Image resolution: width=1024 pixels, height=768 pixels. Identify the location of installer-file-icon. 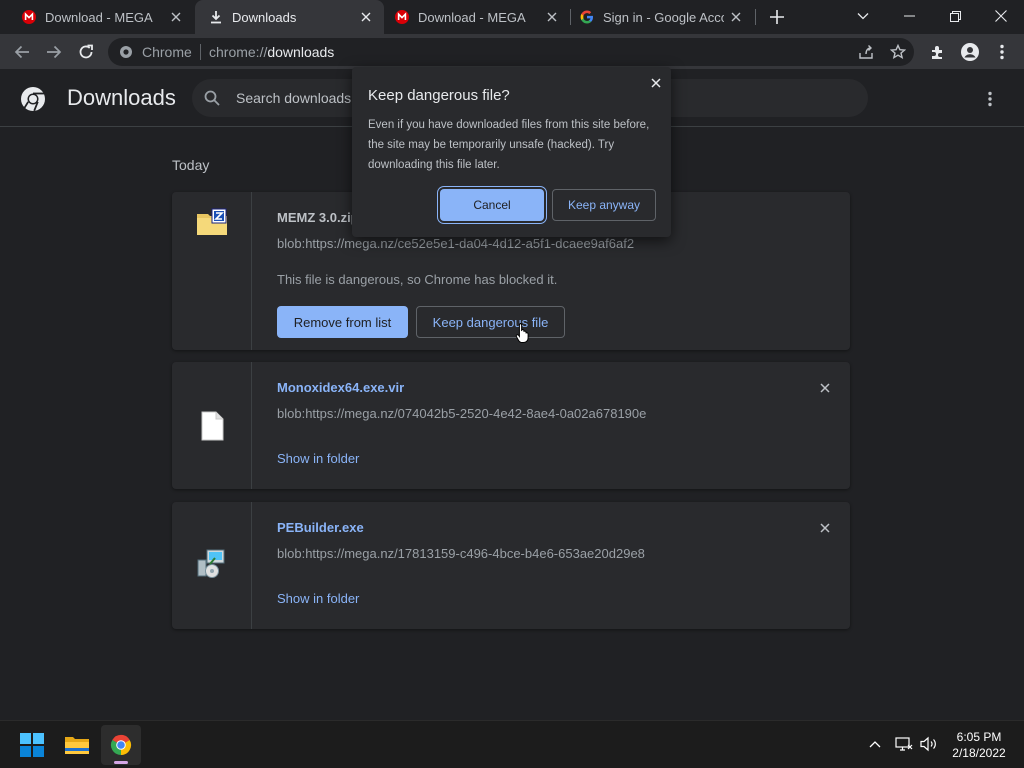
(211, 563).